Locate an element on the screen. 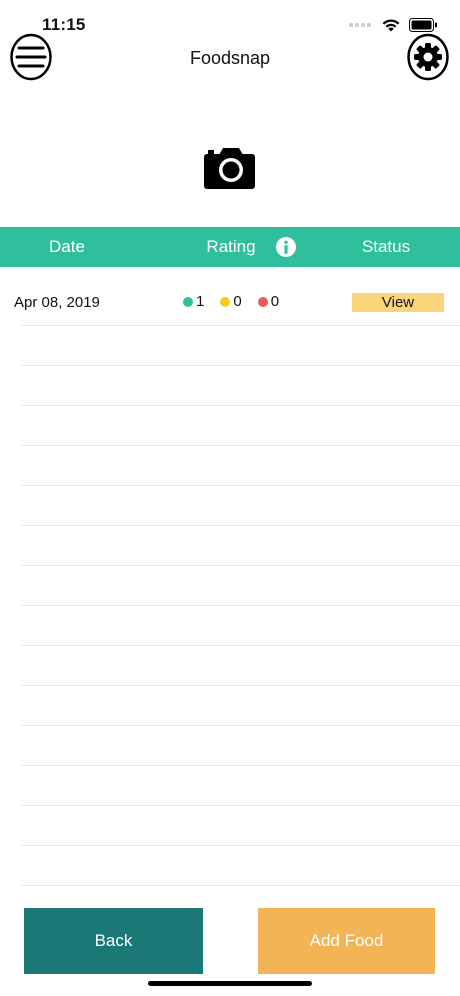 The image size is (460, 996). settings-button is located at coordinates (428, 57).